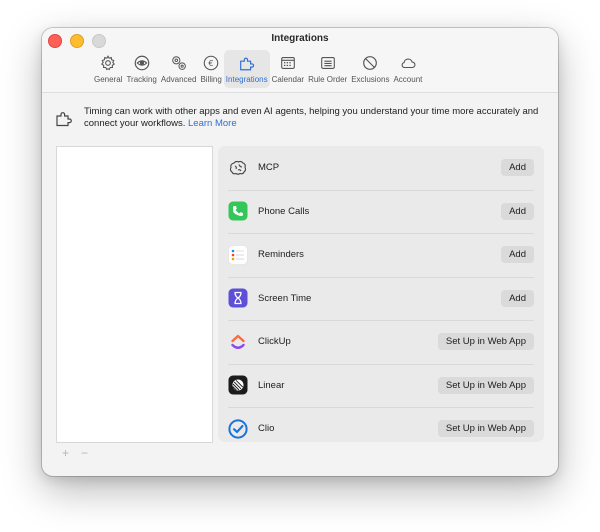  What do you see at coordinates (381, 424) in the screenshot?
I see `integration-row-clio: Clio Set Up in Web App` at bounding box center [381, 424].